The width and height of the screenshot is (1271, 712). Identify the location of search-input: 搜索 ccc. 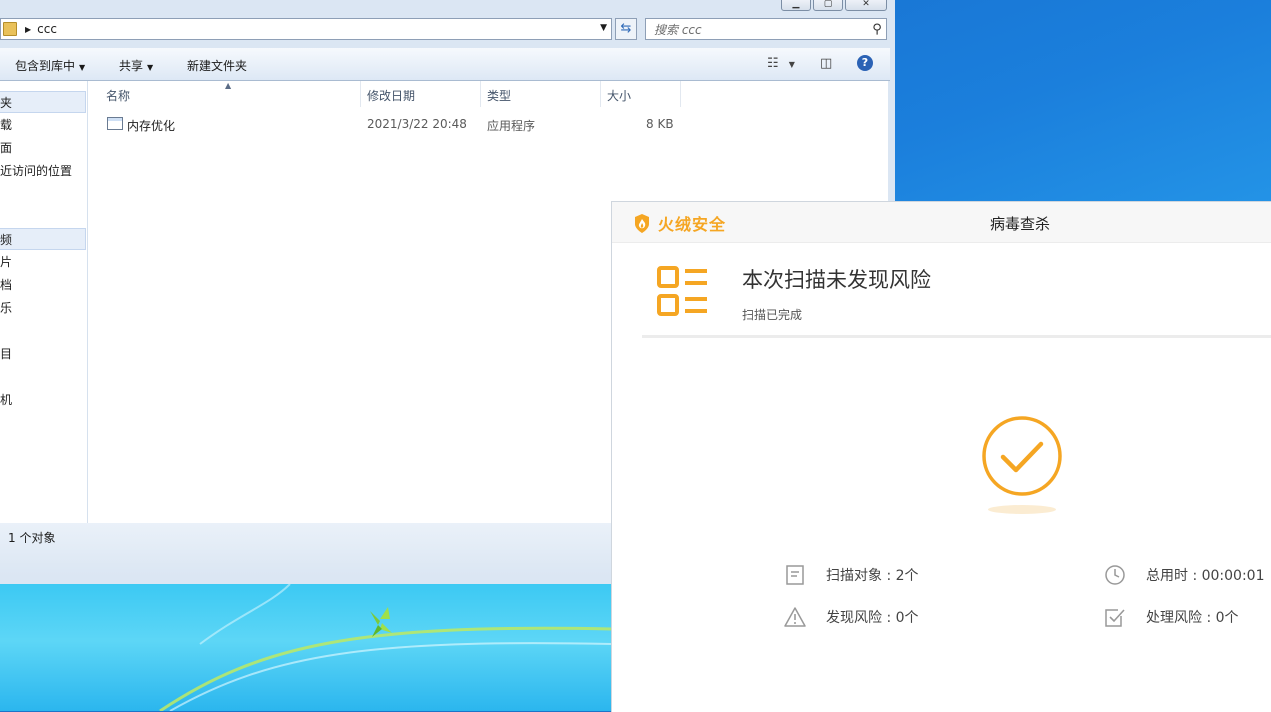
(761, 29).